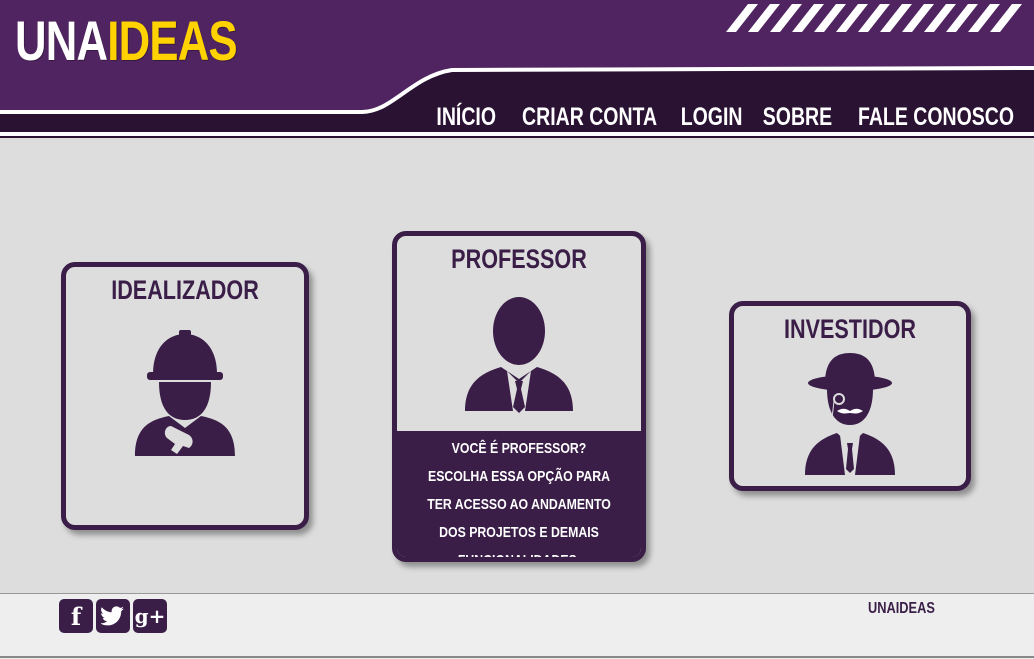 The height and width of the screenshot is (659, 1034). I want to click on nav-login: LOGIN, so click(712, 117).